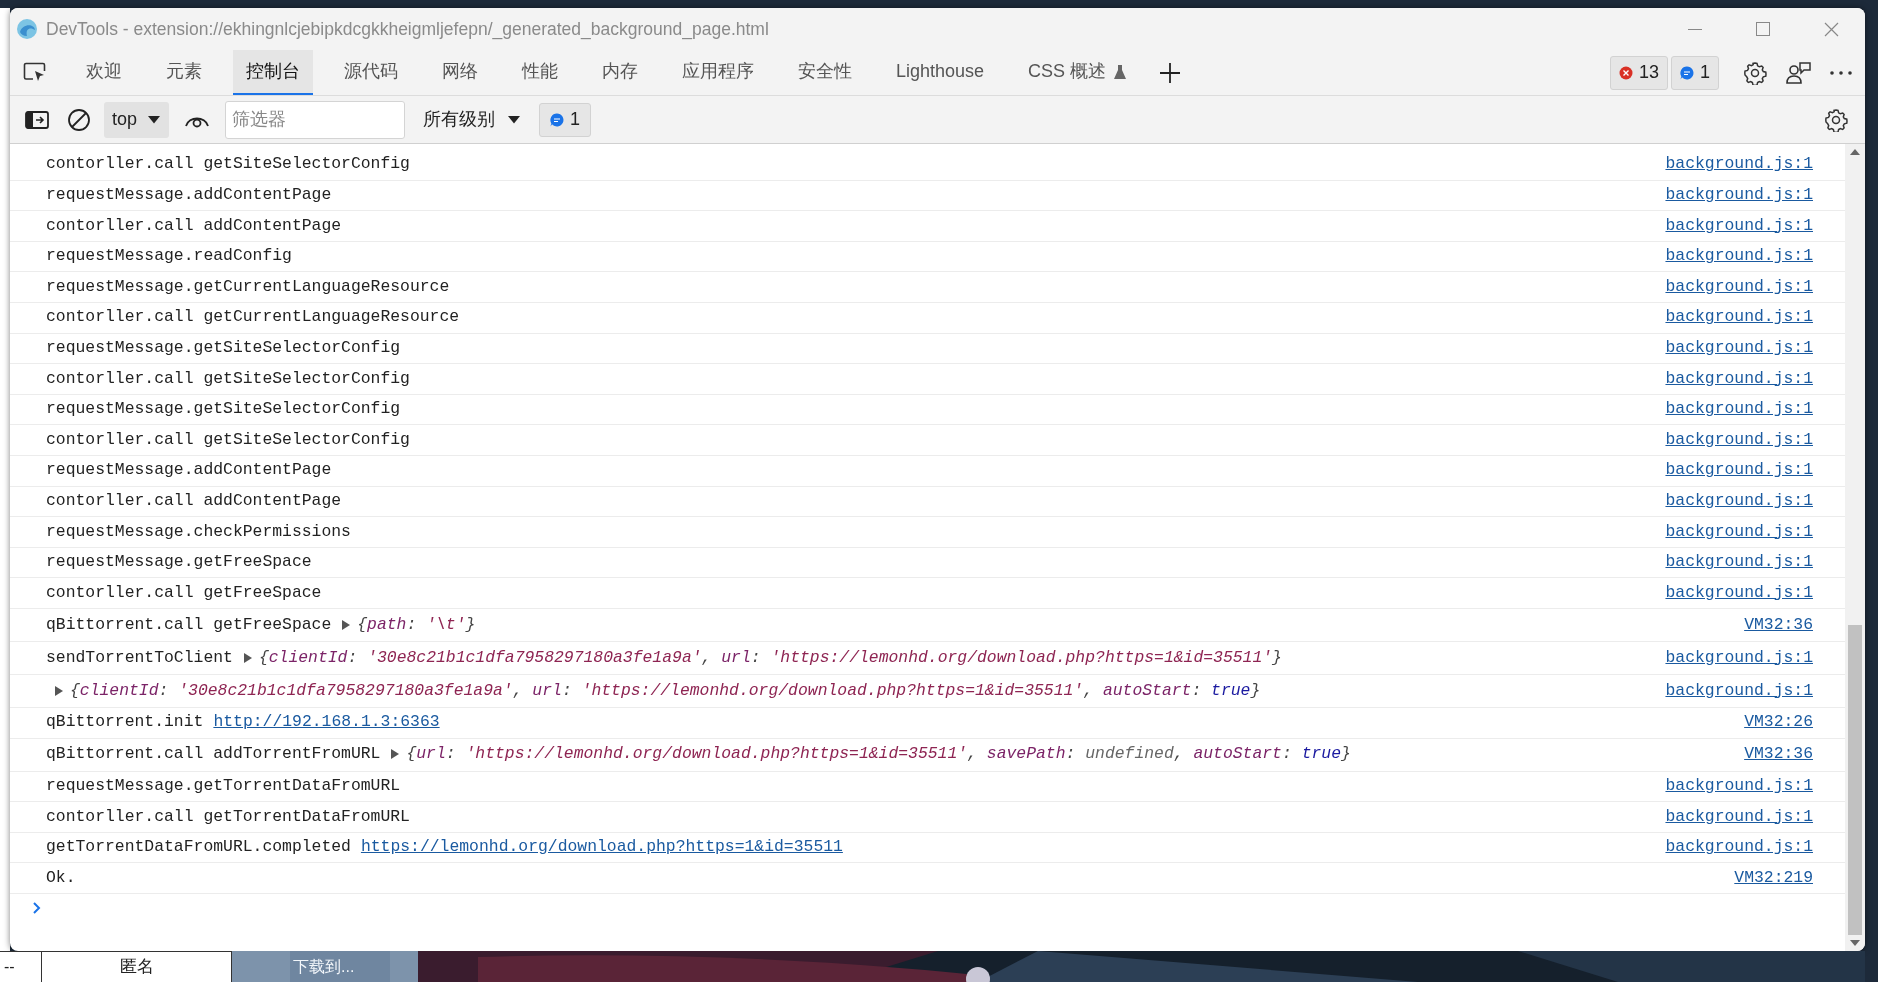  What do you see at coordinates (1695, 29) in the screenshot?
I see `minimize-icon` at bounding box center [1695, 29].